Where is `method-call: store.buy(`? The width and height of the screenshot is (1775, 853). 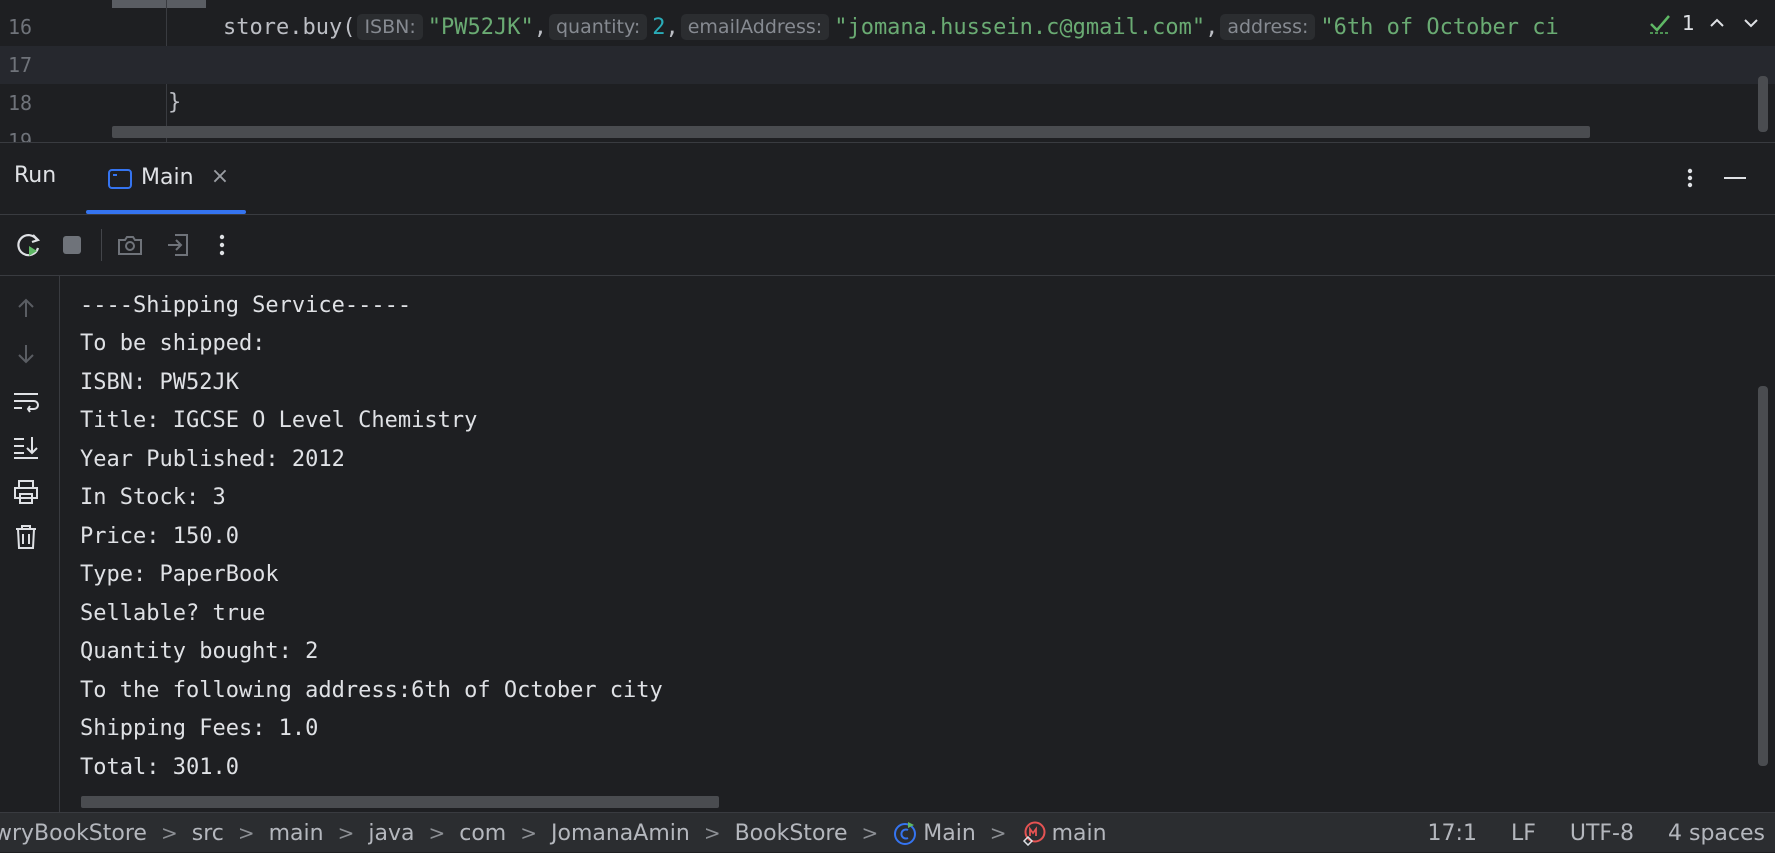
method-call: store.buy( is located at coordinates (289, 27).